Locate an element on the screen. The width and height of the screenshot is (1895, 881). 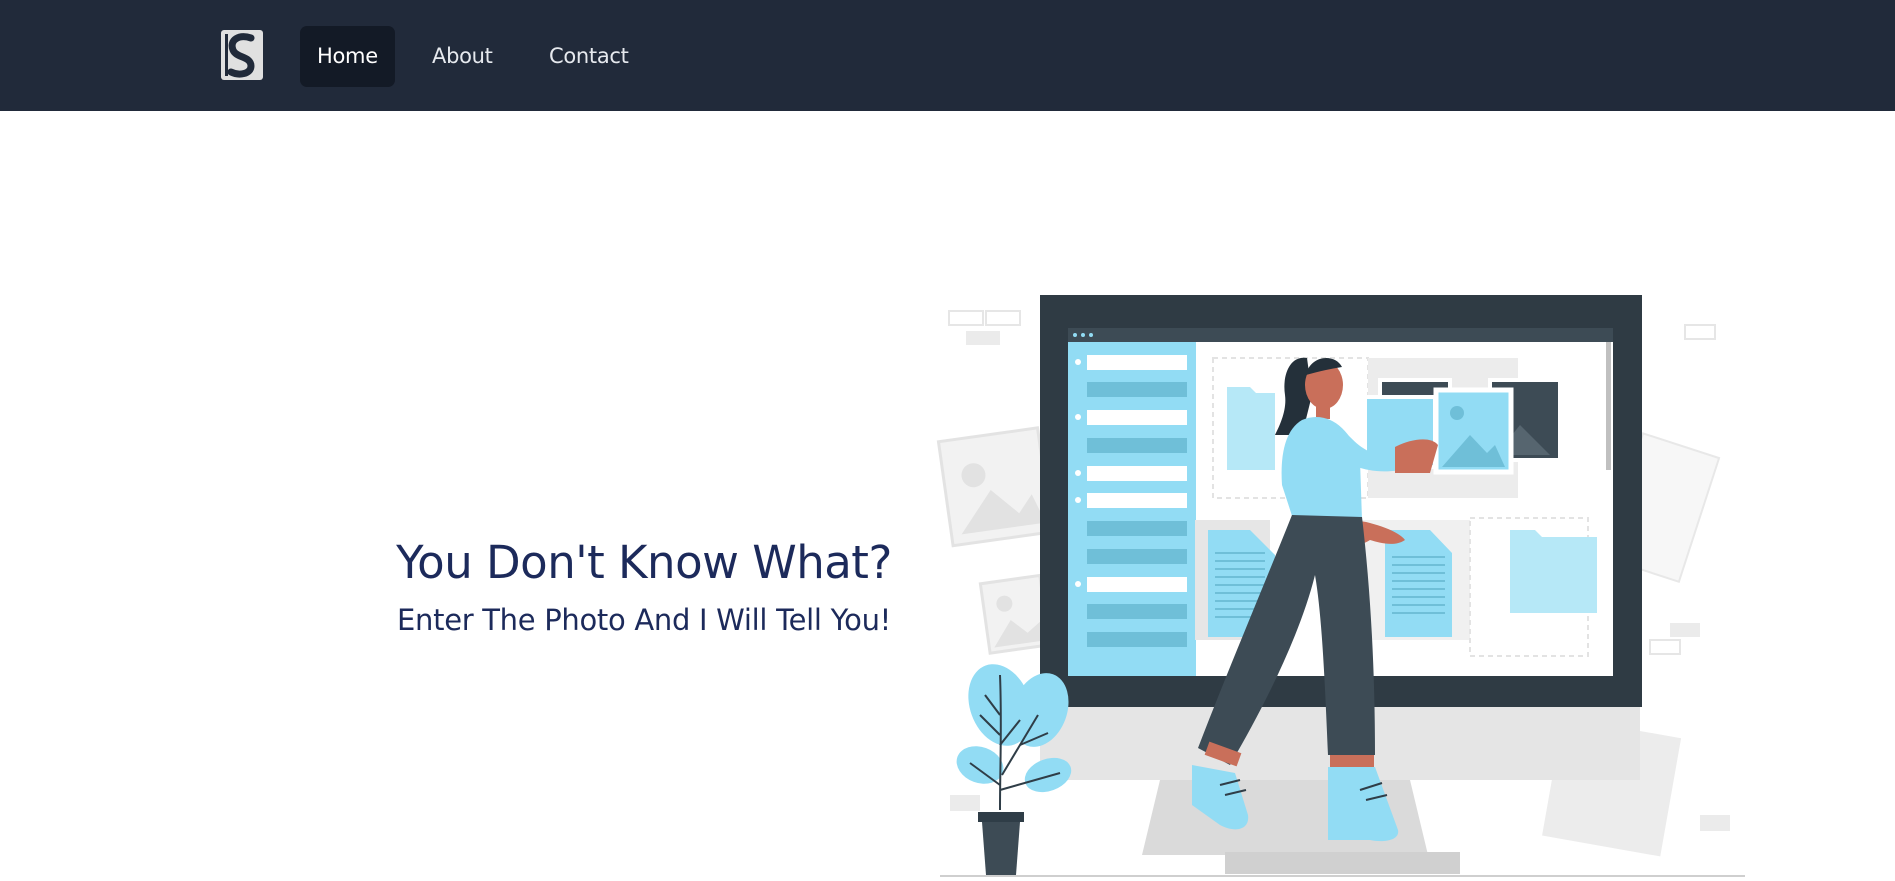
hero-title: You Don't Know What? is located at coordinates (644, 562).